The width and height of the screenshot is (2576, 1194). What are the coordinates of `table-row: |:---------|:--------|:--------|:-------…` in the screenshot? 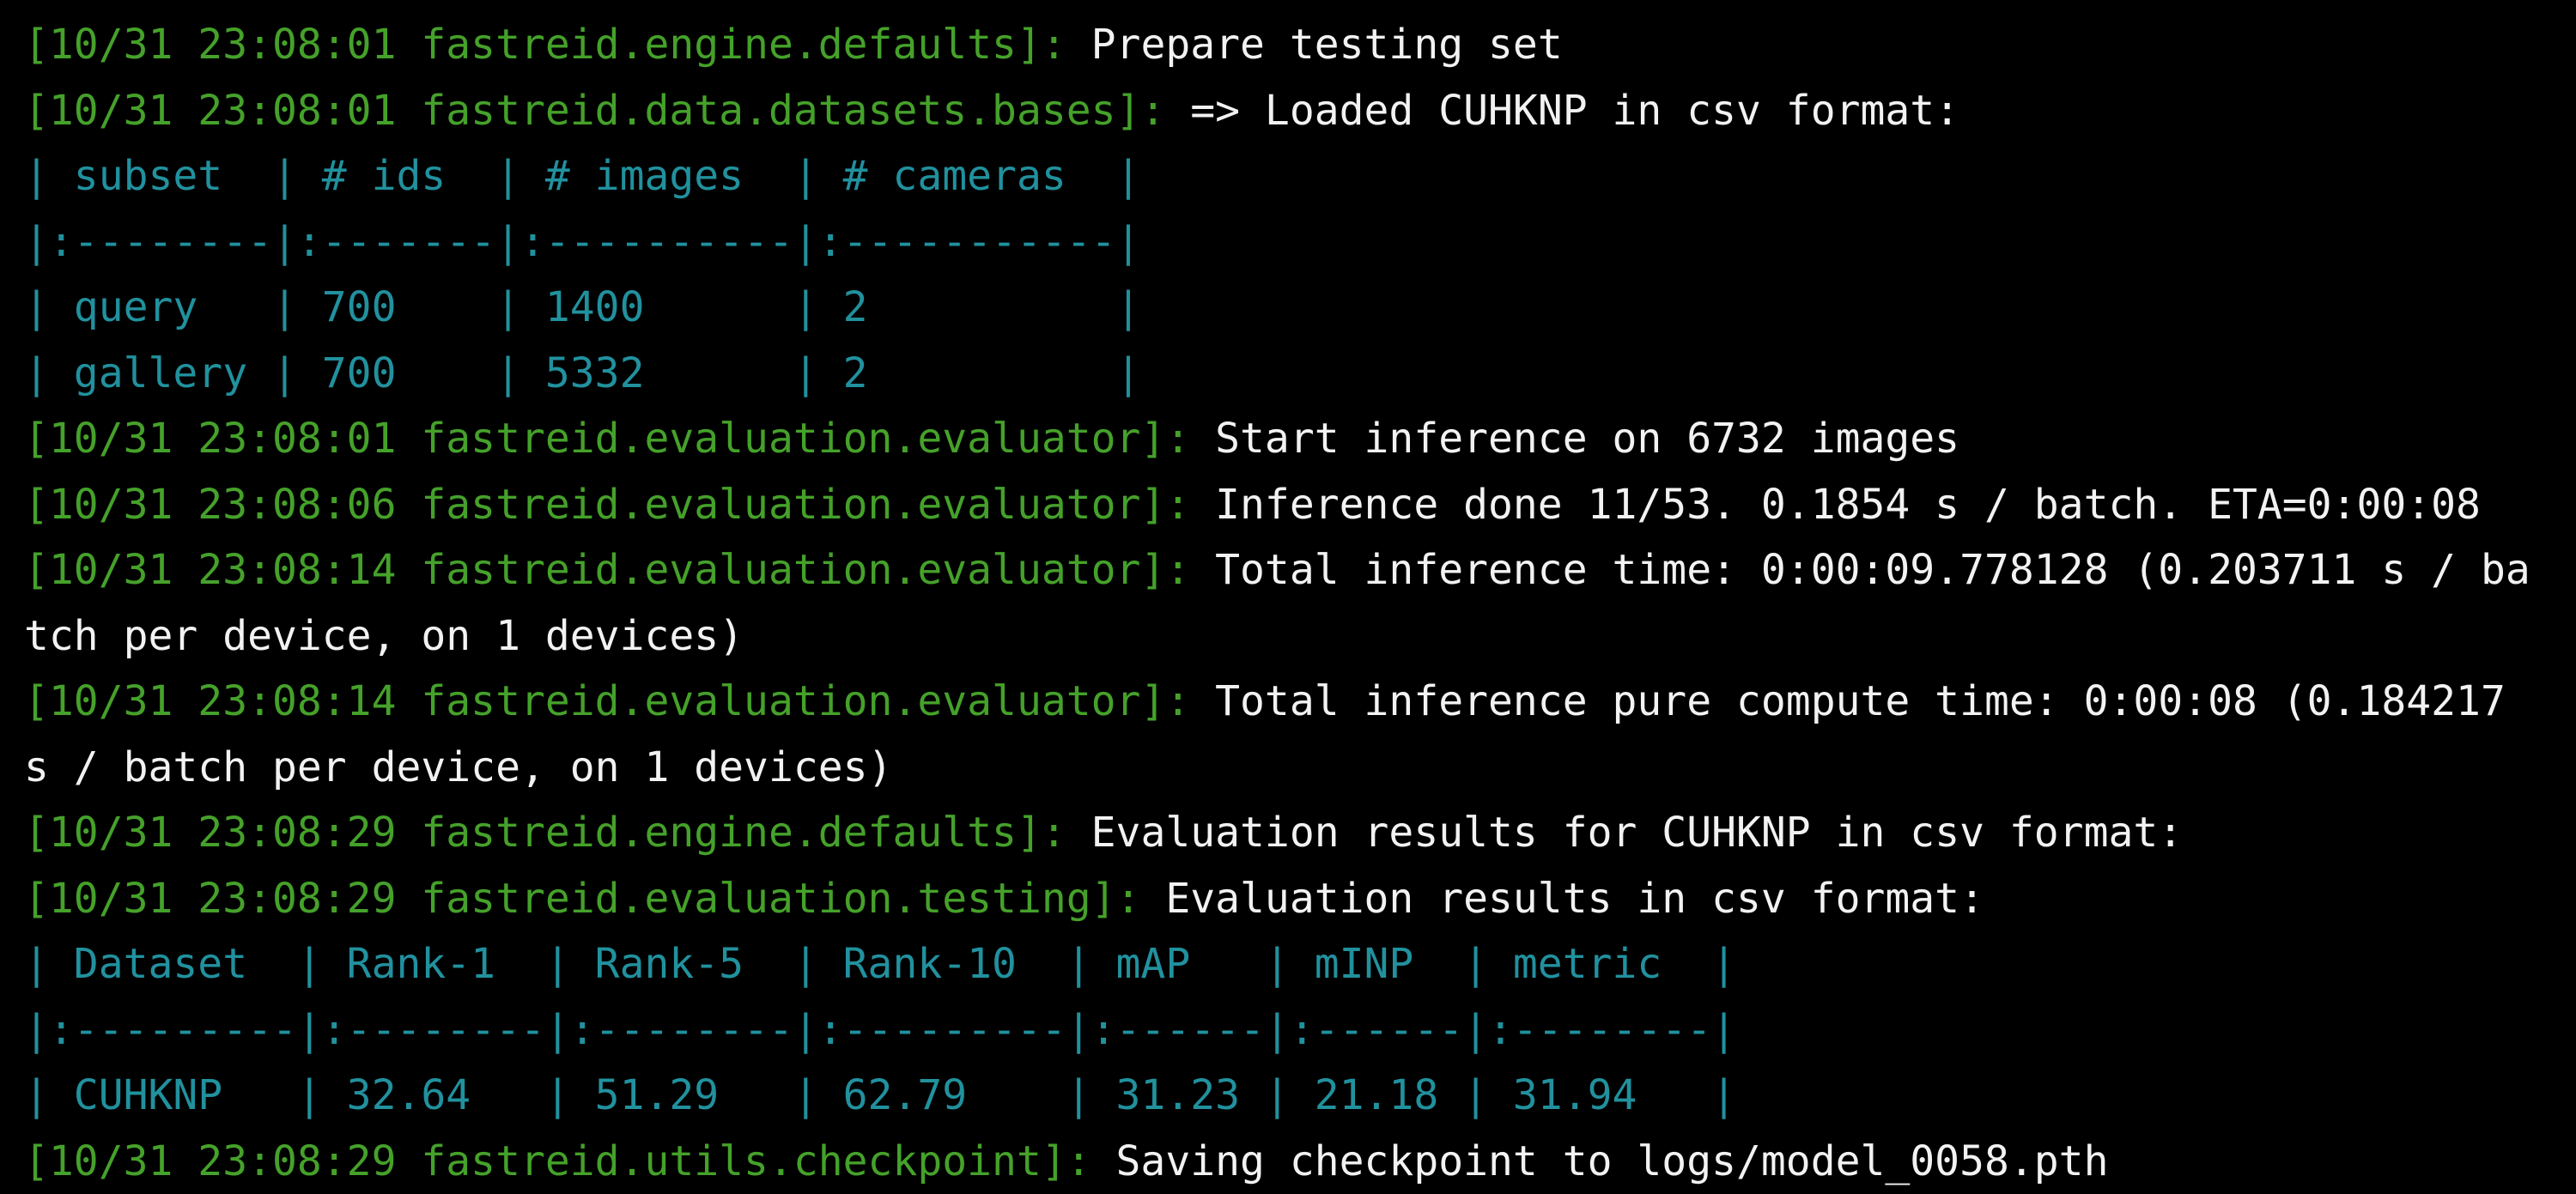 It's located at (1300, 1030).